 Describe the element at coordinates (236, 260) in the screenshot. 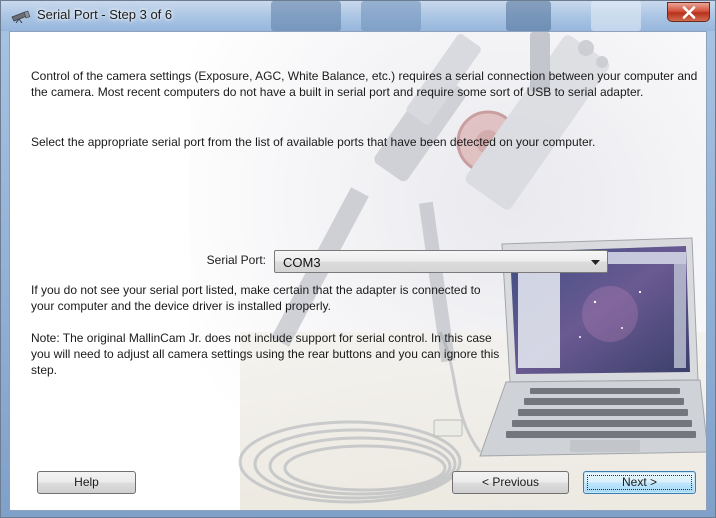

I see `serial-port-label: Serial Port:` at that location.